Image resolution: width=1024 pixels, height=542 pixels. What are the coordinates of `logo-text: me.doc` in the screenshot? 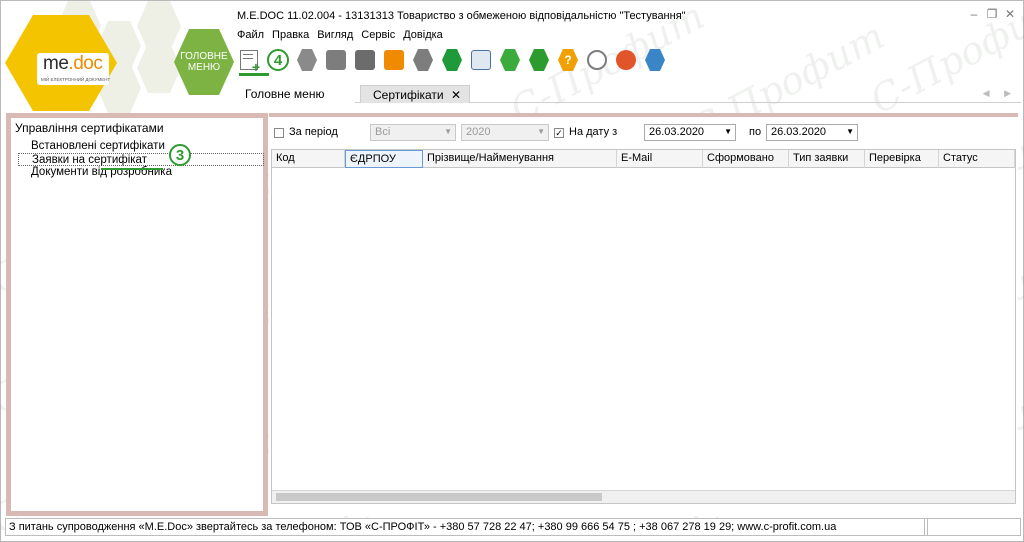 It's located at (73, 63).